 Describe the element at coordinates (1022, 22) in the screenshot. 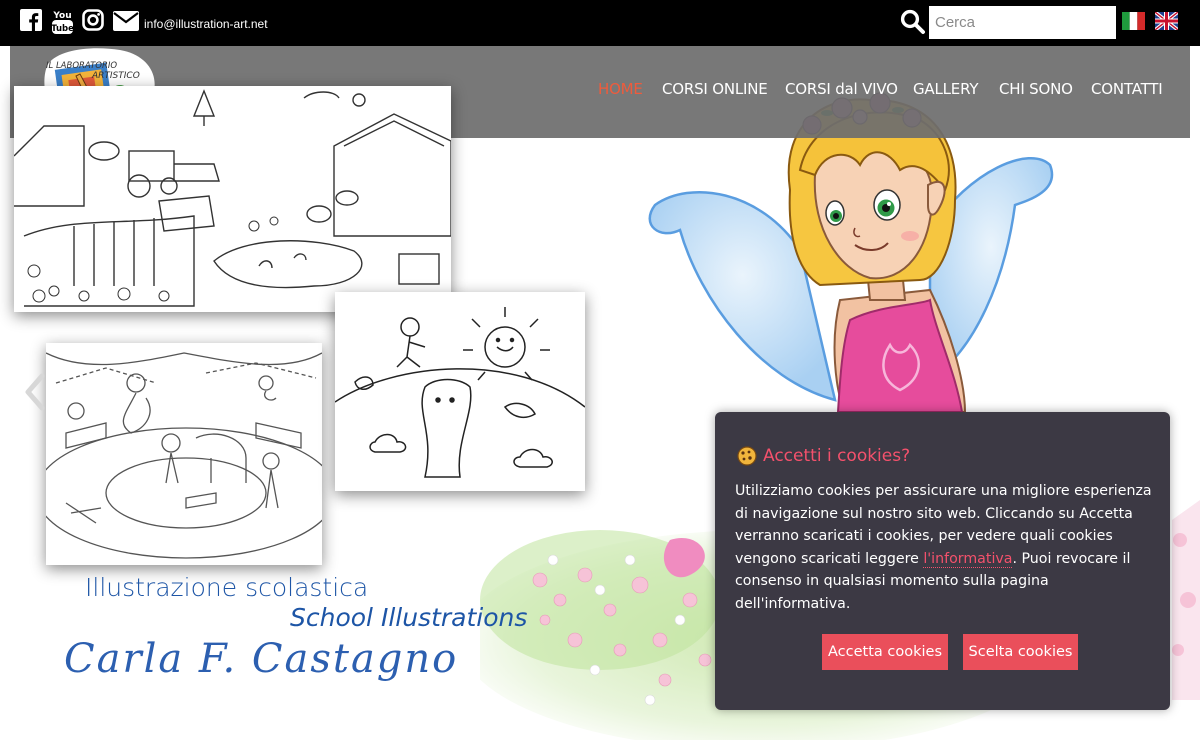

I see `search-input` at that location.